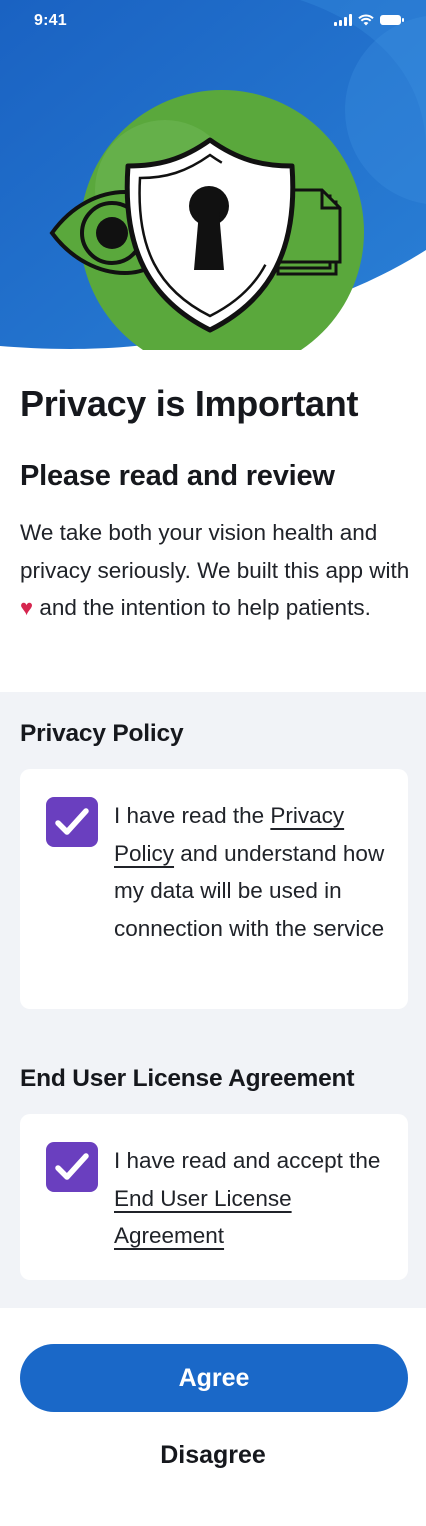 Image resolution: width=426 pixels, height=1526 pixels. What do you see at coordinates (366, 20) in the screenshot?
I see `wifi-icon` at bounding box center [366, 20].